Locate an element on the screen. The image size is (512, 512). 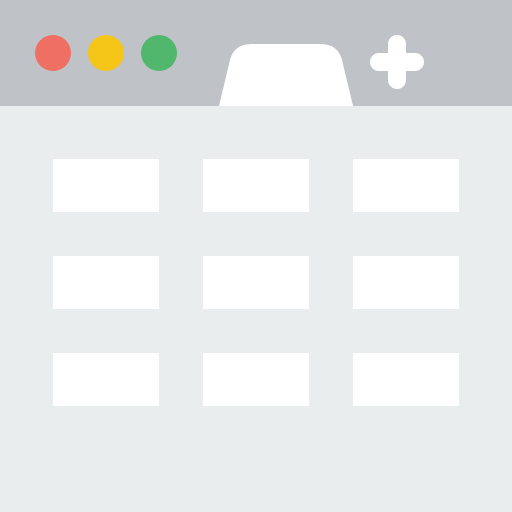
new-tab-button is located at coordinates (397, 62).